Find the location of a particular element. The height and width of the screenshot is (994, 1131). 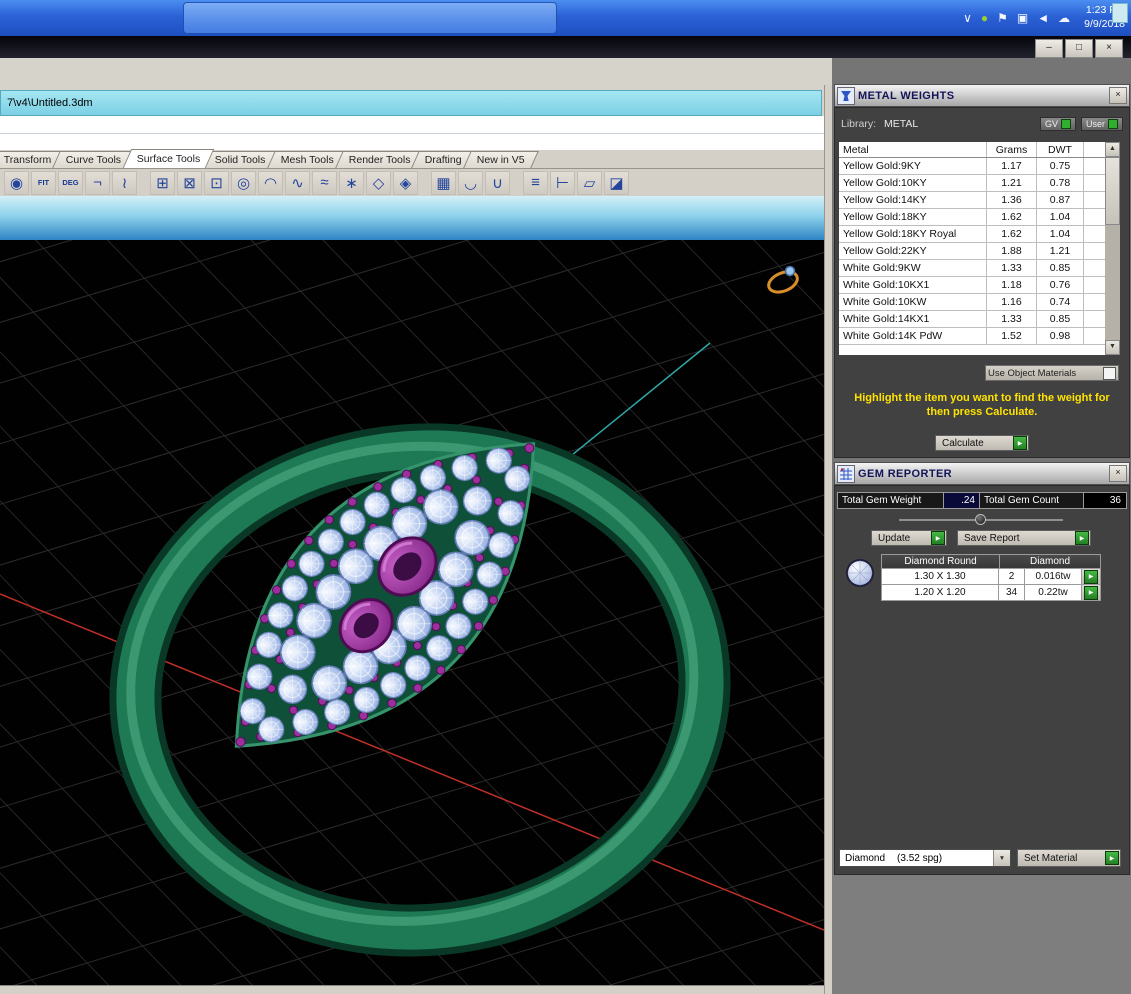

app-right-edge is located at coordinates (828, 539).